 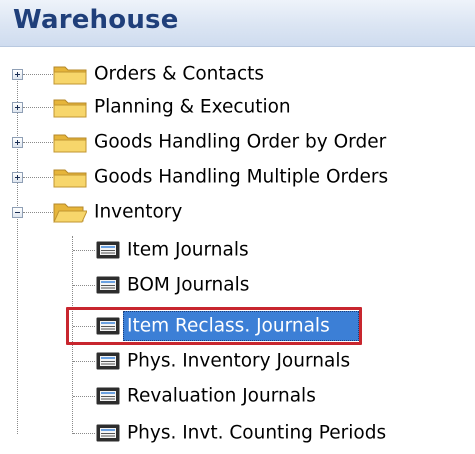 I want to click on tree-item-label: Goods Handling Order by Order, so click(x=240, y=142).